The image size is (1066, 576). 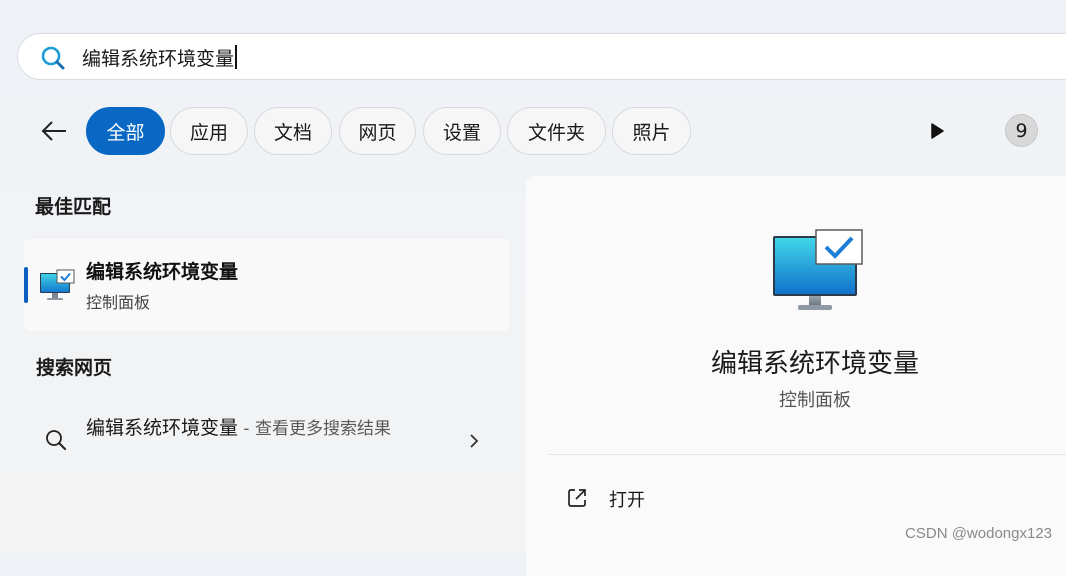 I want to click on tab-apps: 应用, so click(x=209, y=131).